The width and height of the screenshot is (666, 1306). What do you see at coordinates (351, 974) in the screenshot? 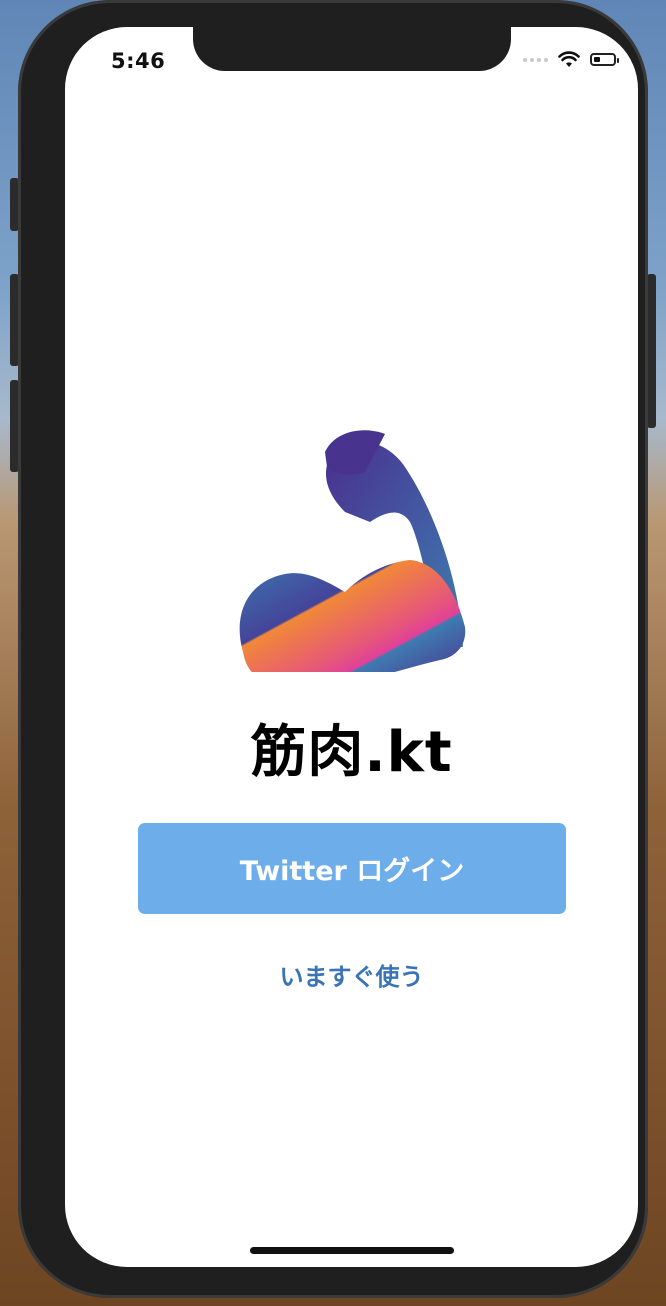
I see `use-now-link: いますぐ使う` at bounding box center [351, 974].